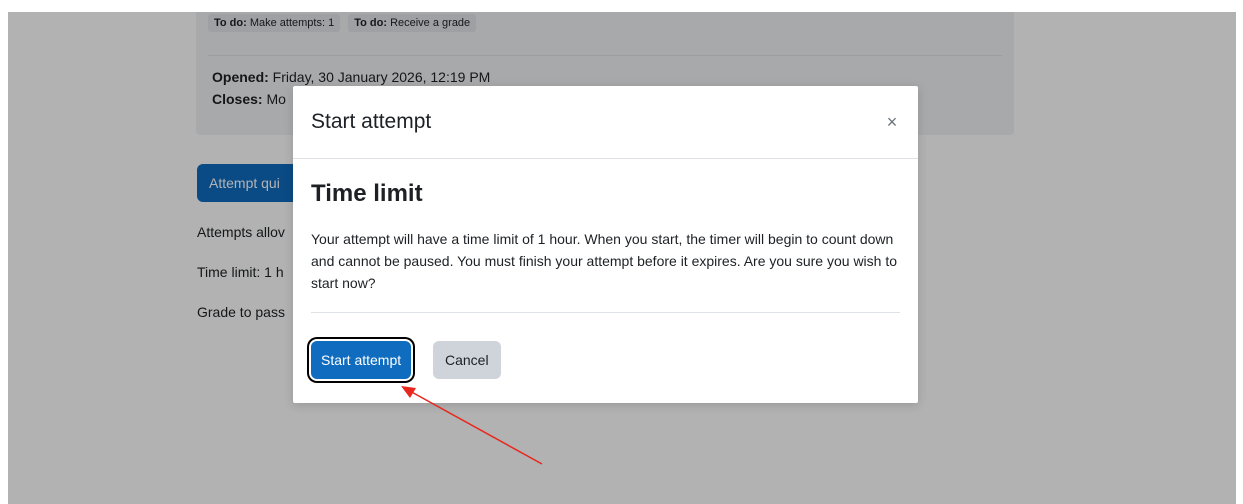 This screenshot has width=1243, height=504. What do you see at coordinates (605, 312) in the screenshot?
I see `modal-divider` at bounding box center [605, 312].